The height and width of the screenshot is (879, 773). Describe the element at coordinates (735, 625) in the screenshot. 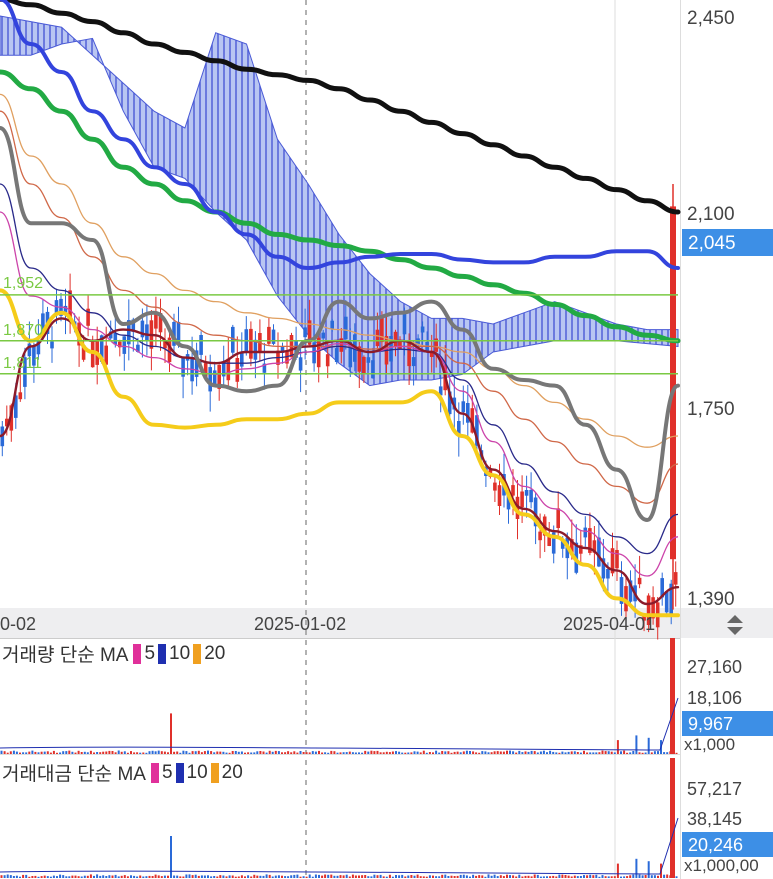

I see `axis-scale-toggle-icon` at that location.